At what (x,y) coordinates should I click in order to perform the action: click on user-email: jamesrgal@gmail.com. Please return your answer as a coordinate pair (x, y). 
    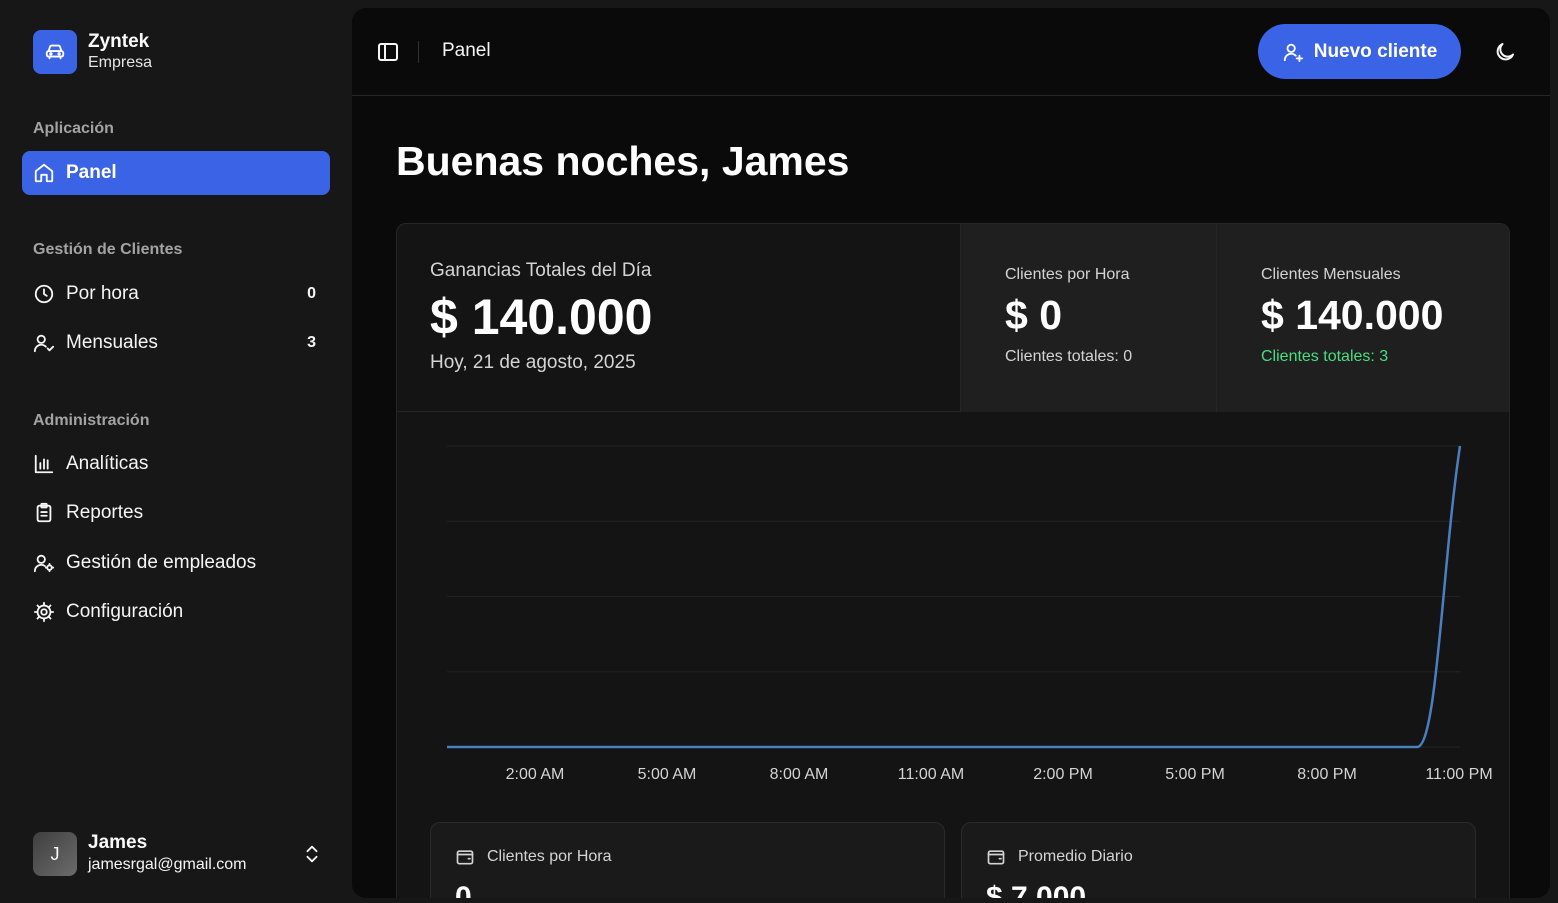
    Looking at the image, I should click on (167, 864).